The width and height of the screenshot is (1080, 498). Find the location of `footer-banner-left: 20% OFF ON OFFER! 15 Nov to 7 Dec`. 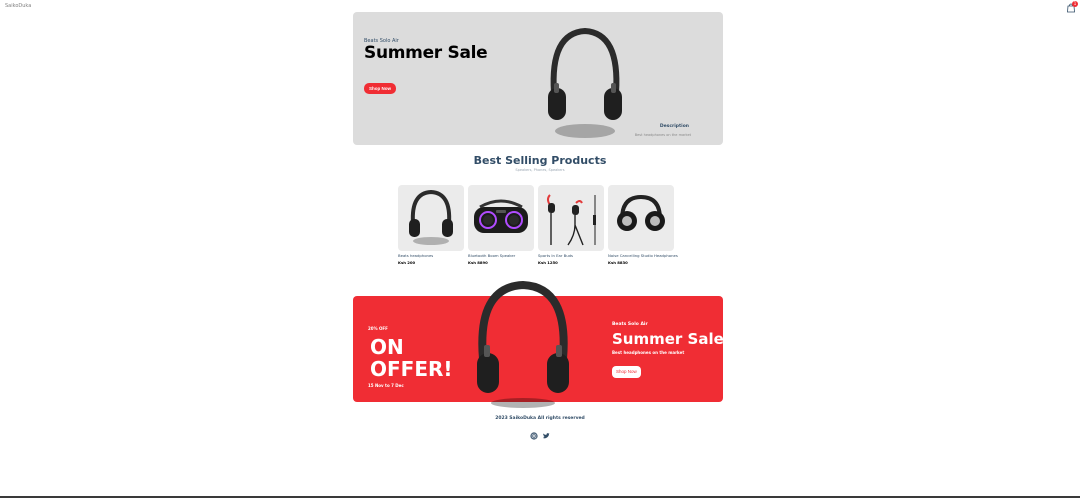

footer-banner-left: 20% OFF ON OFFER! 15 Nov to 7 Dec is located at coordinates (410, 357).